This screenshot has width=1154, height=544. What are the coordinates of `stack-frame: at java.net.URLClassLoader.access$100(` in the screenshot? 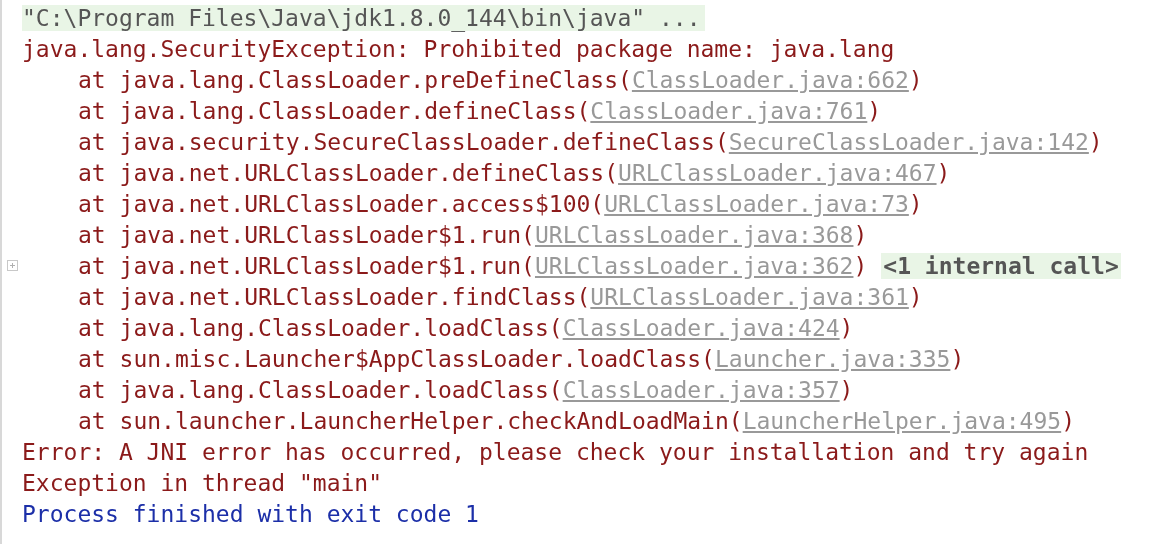 It's located at (313, 203).